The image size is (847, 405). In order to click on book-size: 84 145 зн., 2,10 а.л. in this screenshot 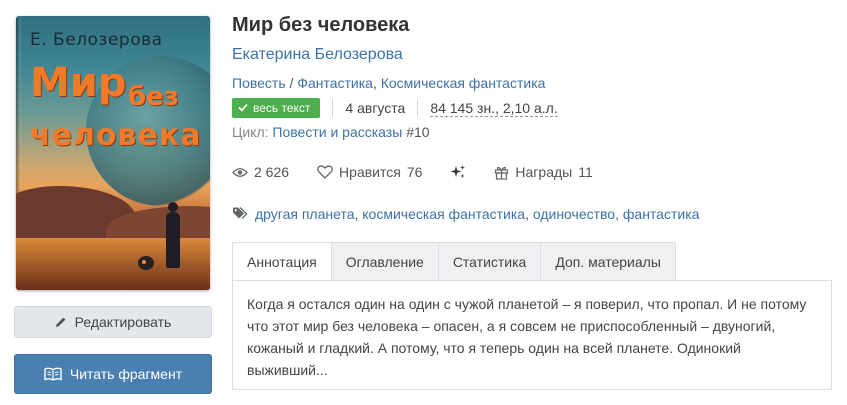, I will do `click(494, 108)`.